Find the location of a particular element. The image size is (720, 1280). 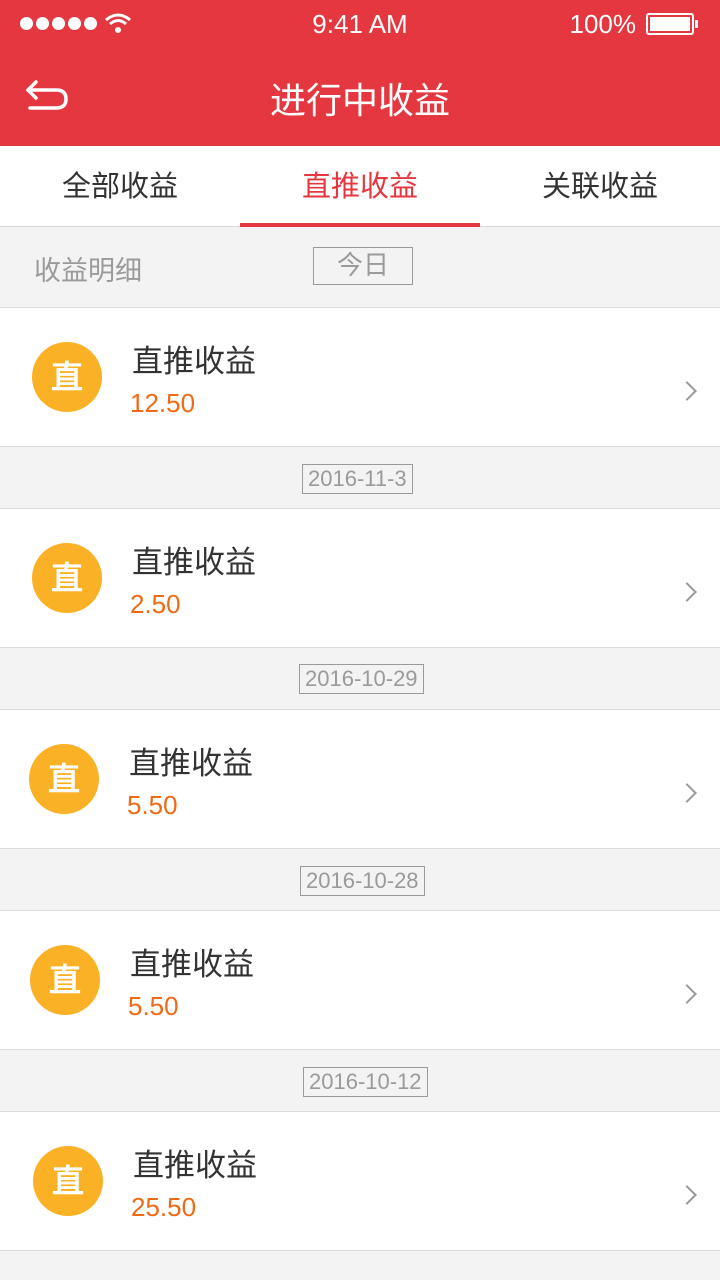

section-label: 收益明细 is located at coordinates (88, 271).